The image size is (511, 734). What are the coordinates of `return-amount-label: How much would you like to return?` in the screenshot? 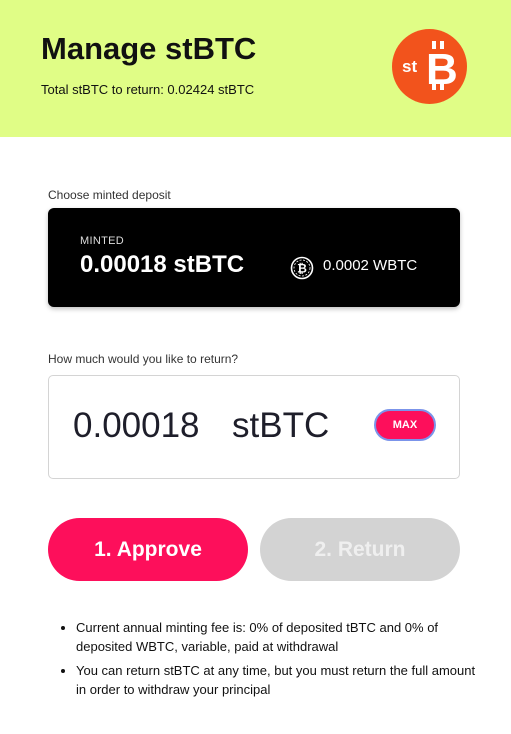 It's located at (143, 359).